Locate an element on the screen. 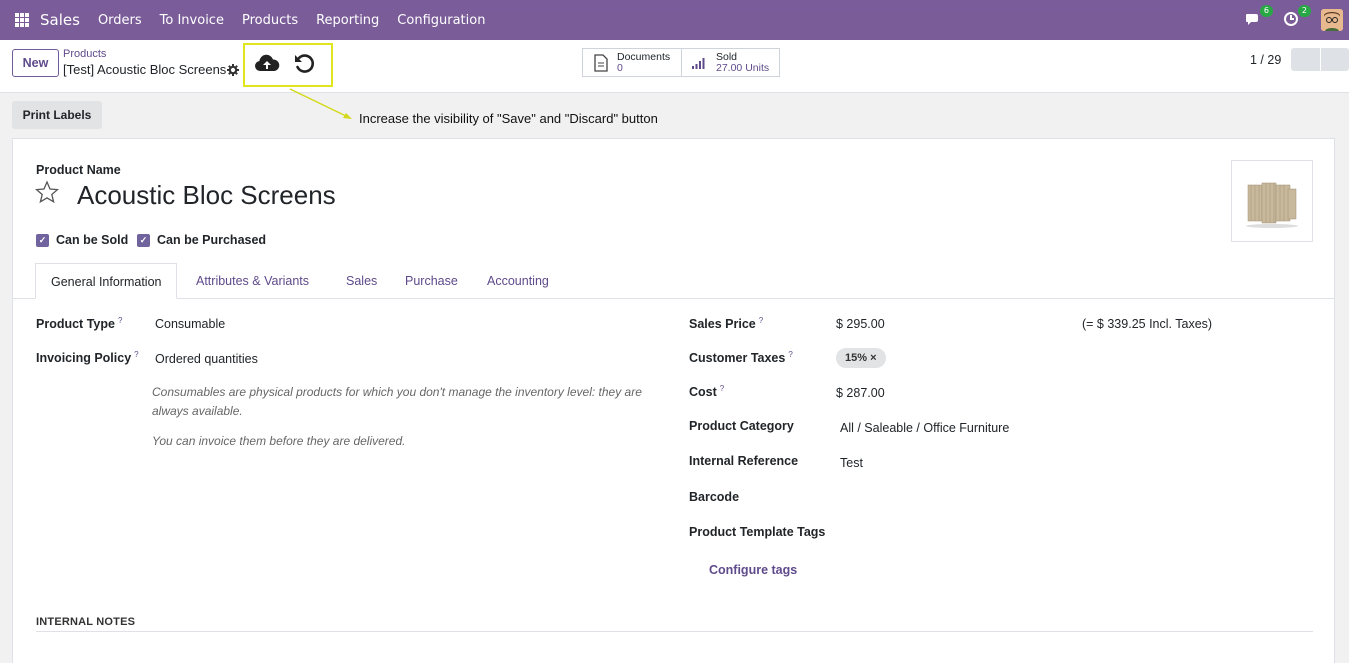 Image resolution: width=1349 pixels, height=663 pixels. can-be-purchased-label: Can be Purchased is located at coordinates (212, 240).